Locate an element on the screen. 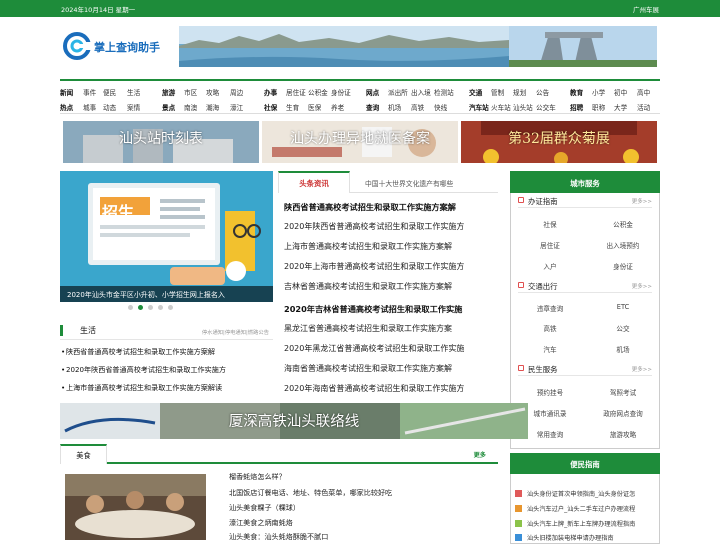 The image size is (720, 546). nav-link: 高中 is located at coordinates (643, 92).